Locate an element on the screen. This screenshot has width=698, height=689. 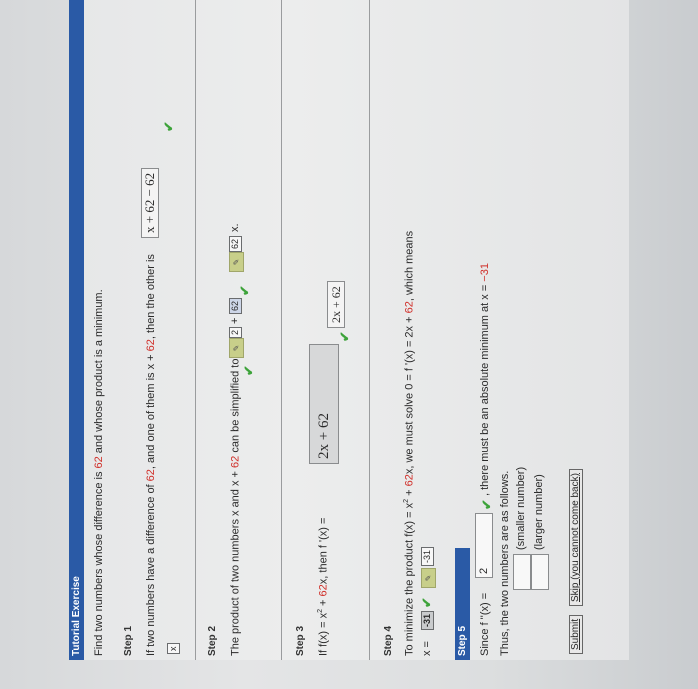
step1-label: Step 1 is located at coordinates (128, 640).